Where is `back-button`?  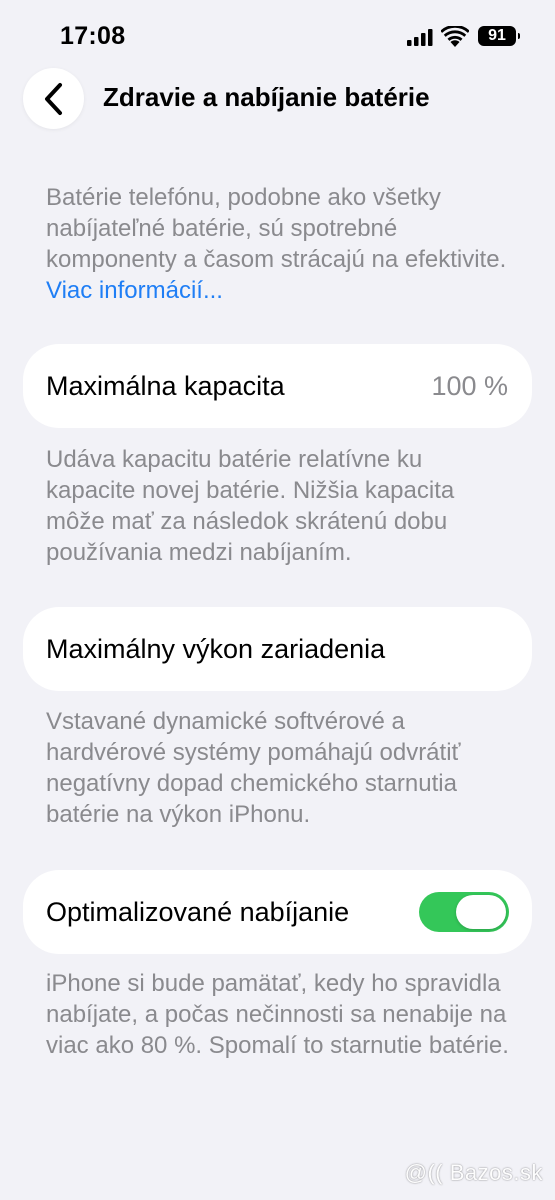
back-button is located at coordinates (53, 98).